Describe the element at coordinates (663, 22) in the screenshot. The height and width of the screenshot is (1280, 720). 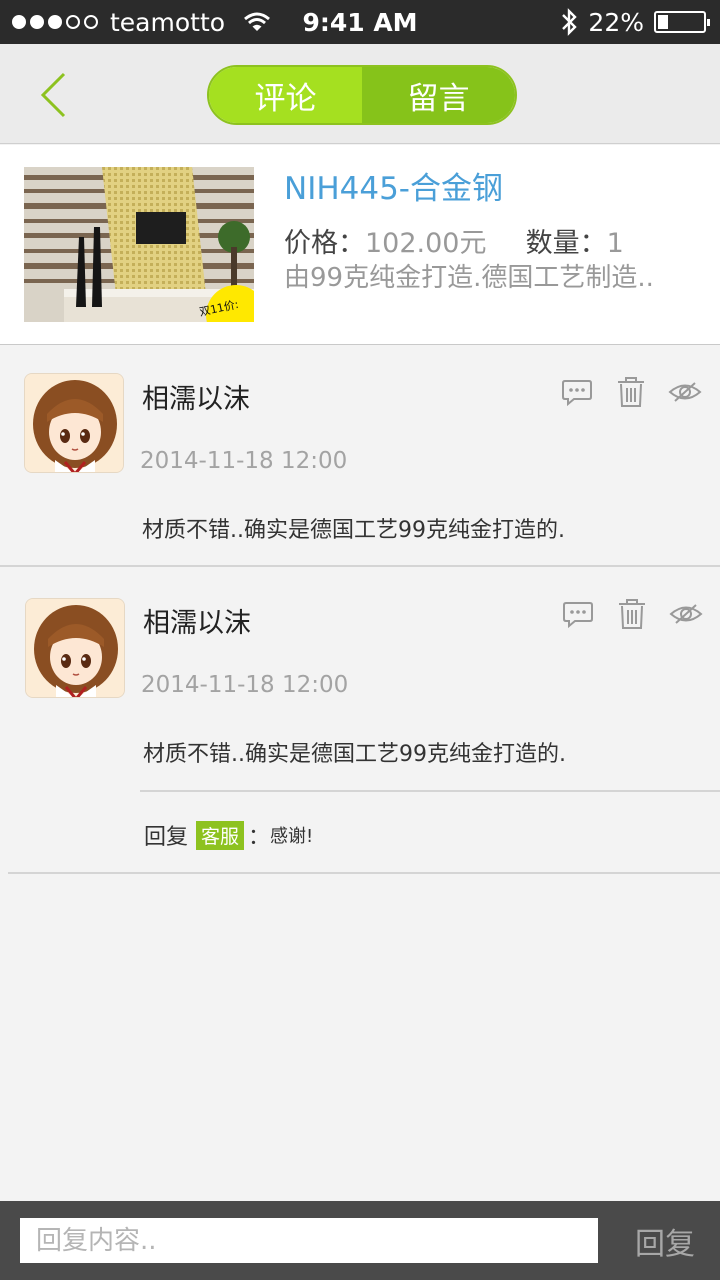
I see `battery-level` at that location.